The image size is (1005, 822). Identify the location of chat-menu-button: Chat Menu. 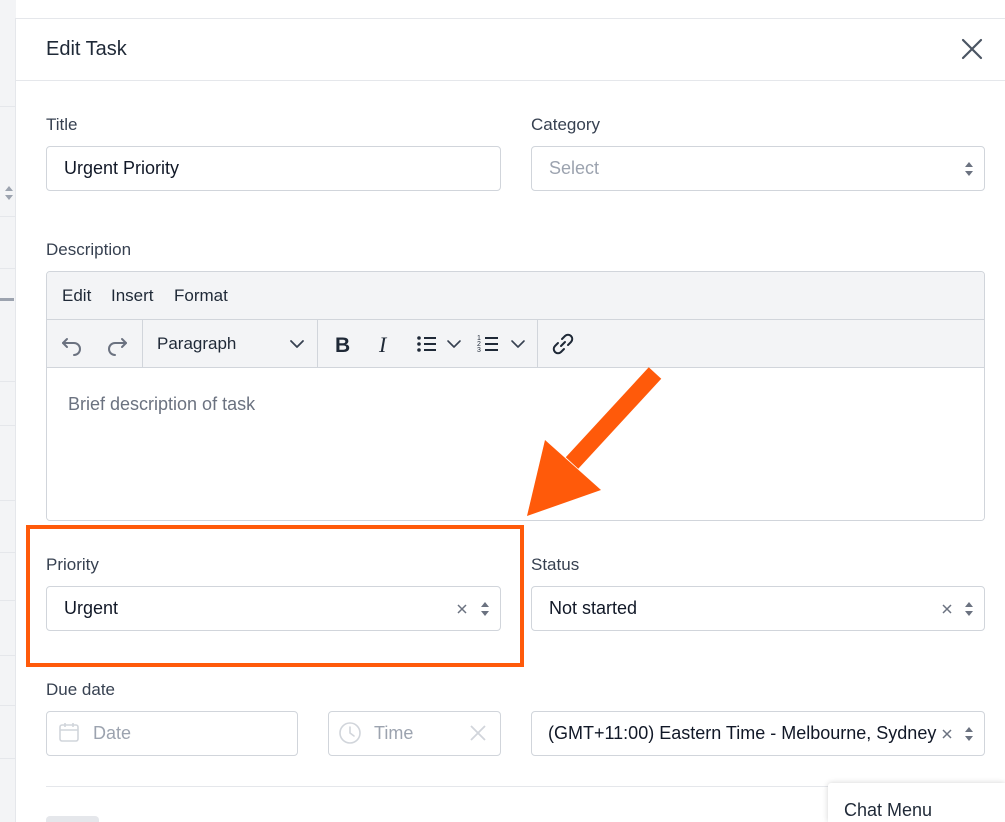
(916, 802).